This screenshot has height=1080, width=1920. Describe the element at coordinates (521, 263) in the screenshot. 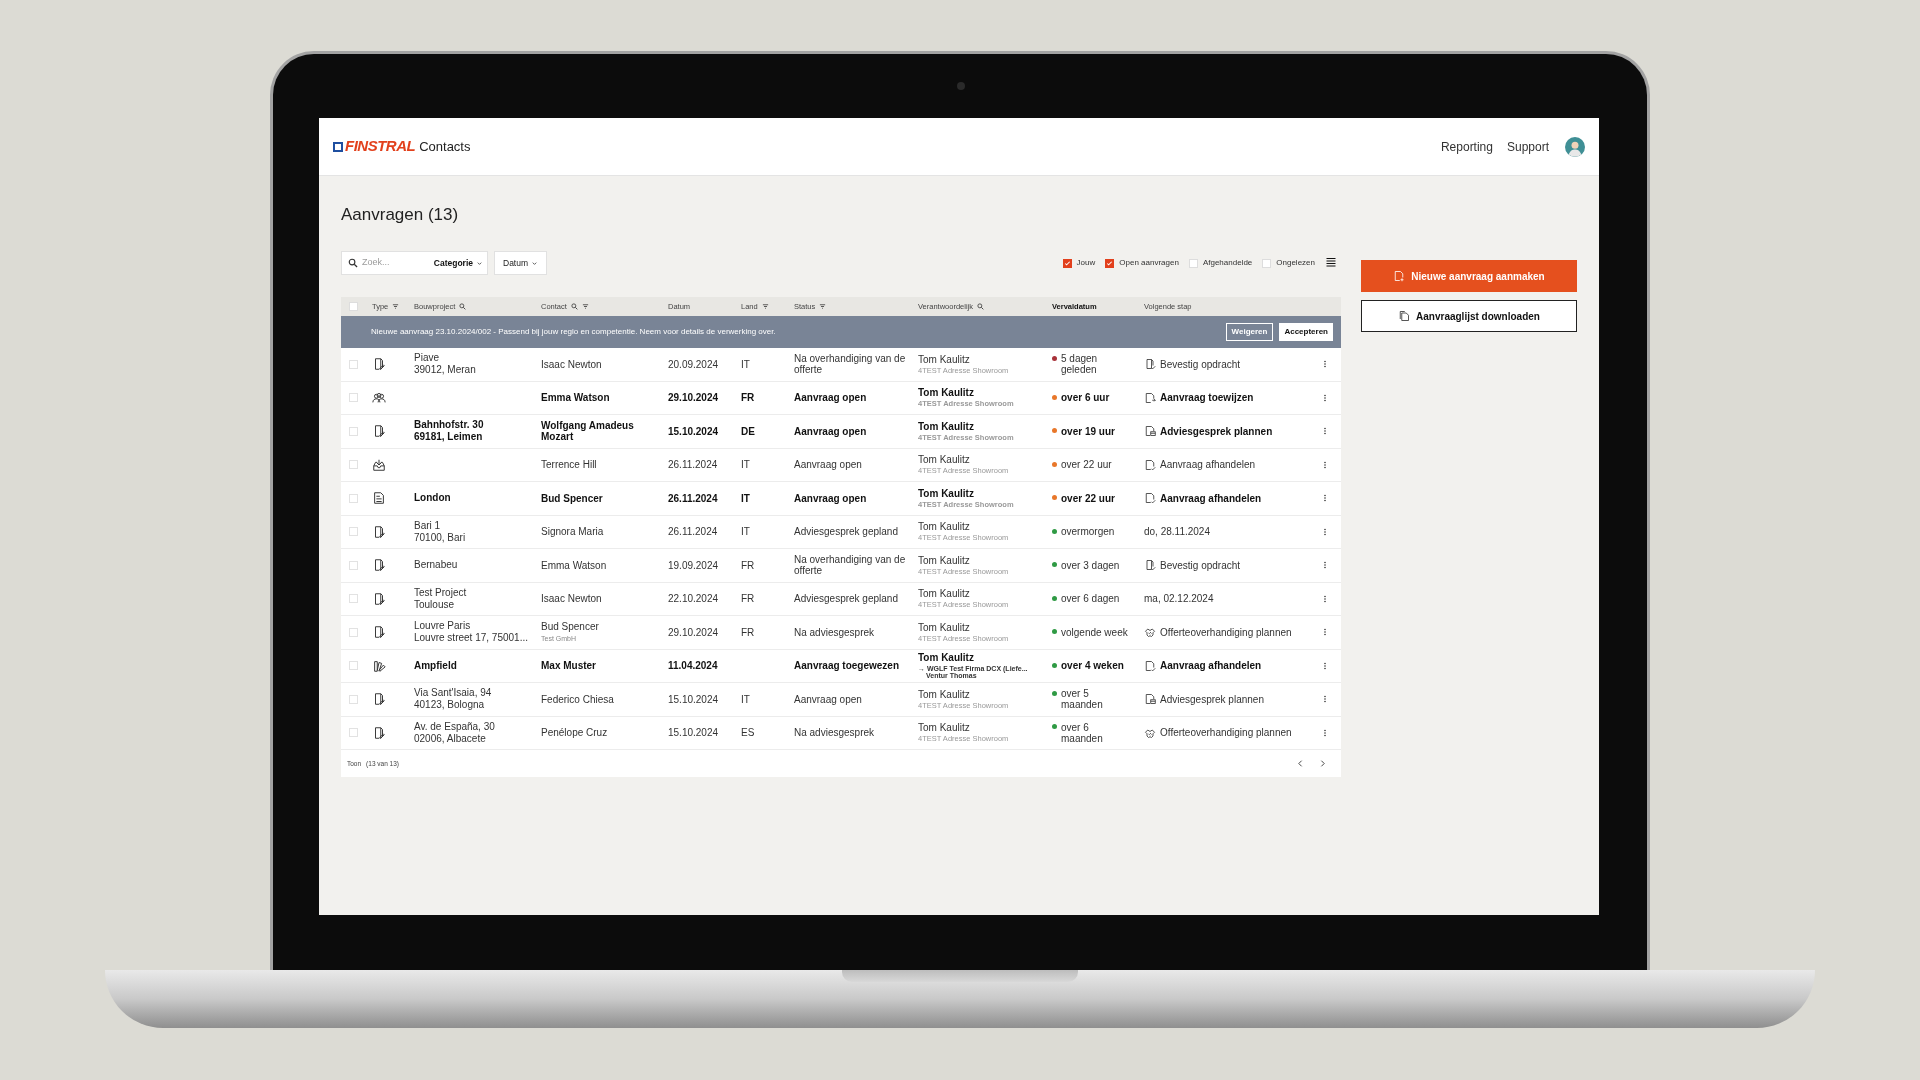

I see `date-dropdown: Datum` at that location.